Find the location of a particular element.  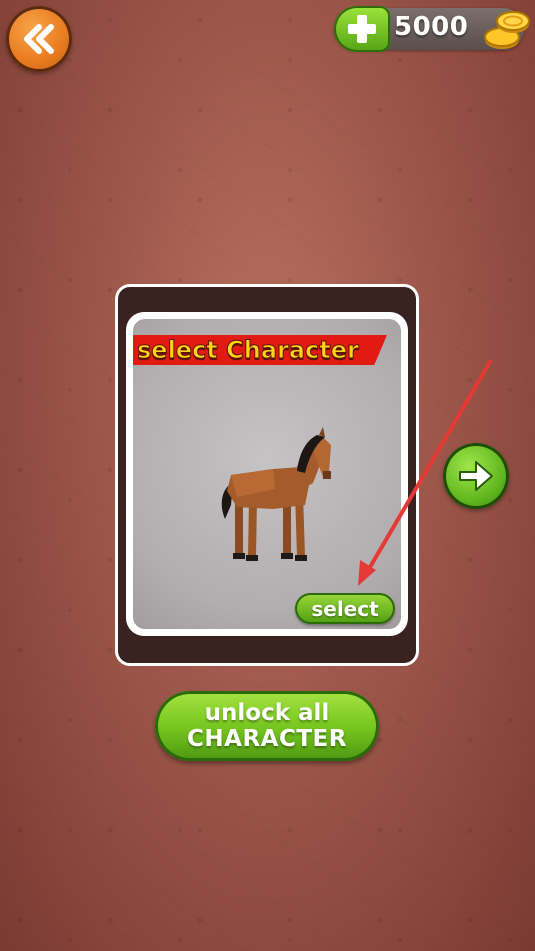

select-button: select is located at coordinates (345, 608).